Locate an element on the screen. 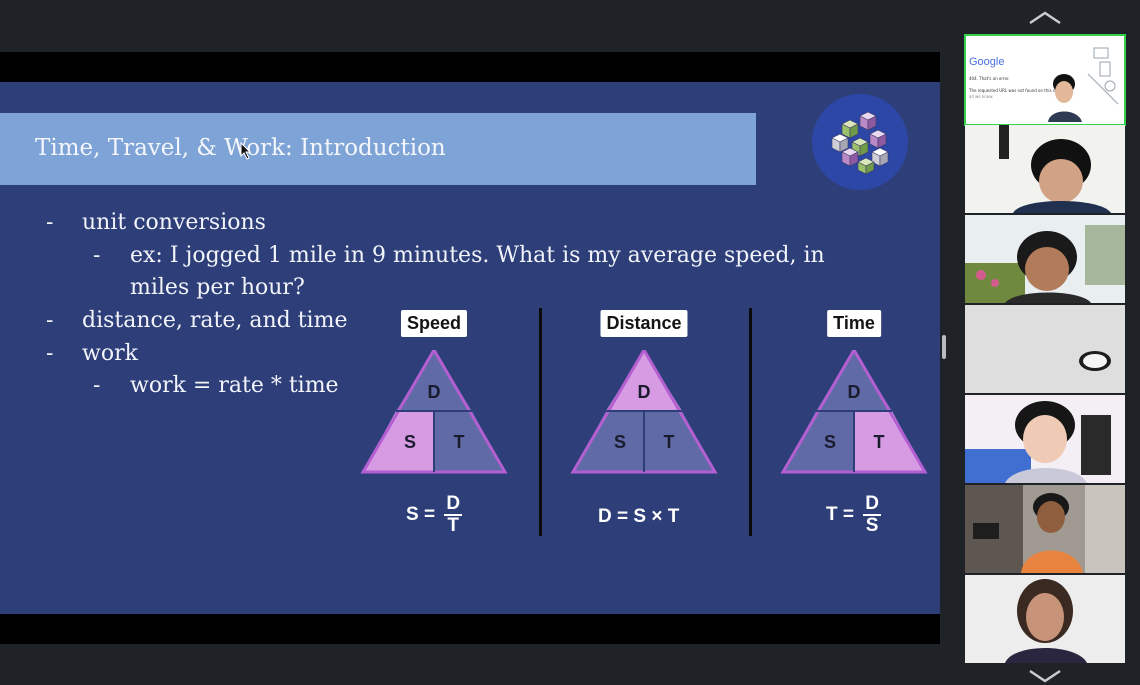 The height and width of the screenshot is (685, 1140). diagram-label: Speed is located at coordinates (434, 323).